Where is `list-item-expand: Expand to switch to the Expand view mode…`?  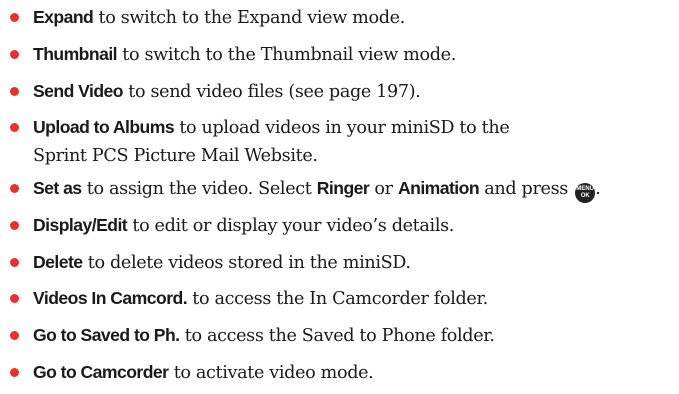 list-item-expand: Expand to switch to the Expand view mode… is located at coordinates (202, 17).